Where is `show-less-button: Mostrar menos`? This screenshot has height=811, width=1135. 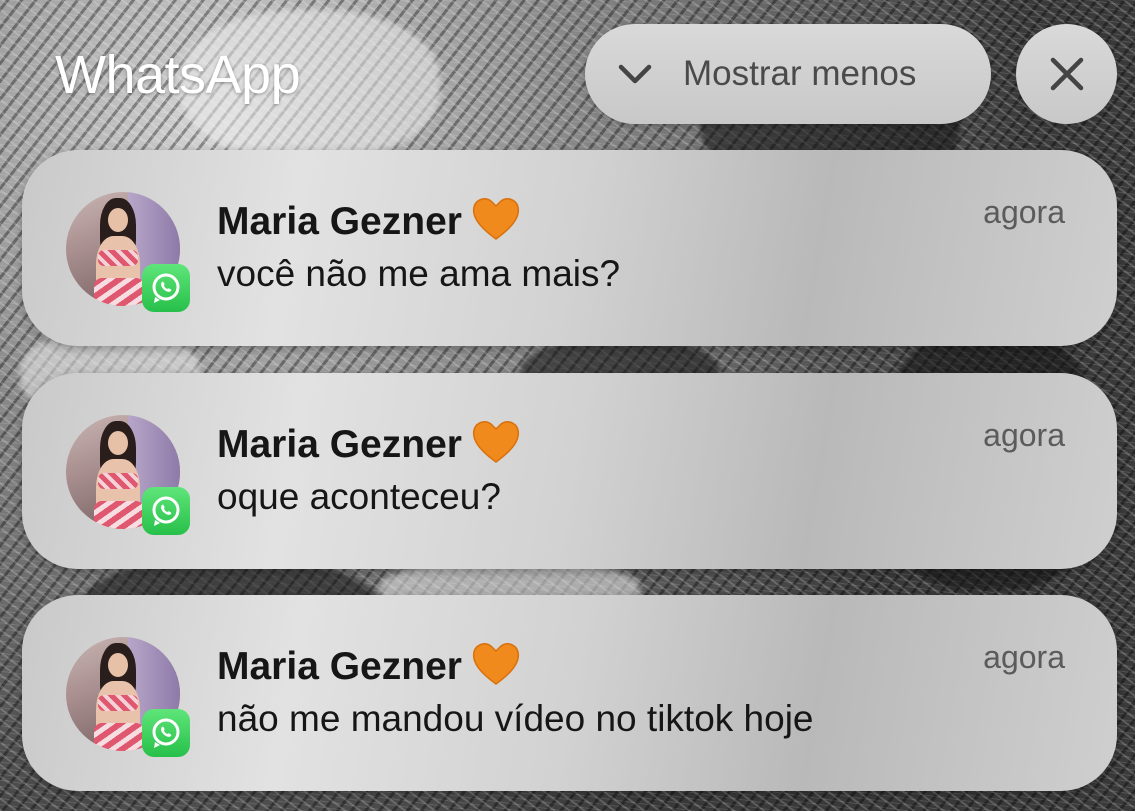
show-less-button: Mostrar menos is located at coordinates (788, 74).